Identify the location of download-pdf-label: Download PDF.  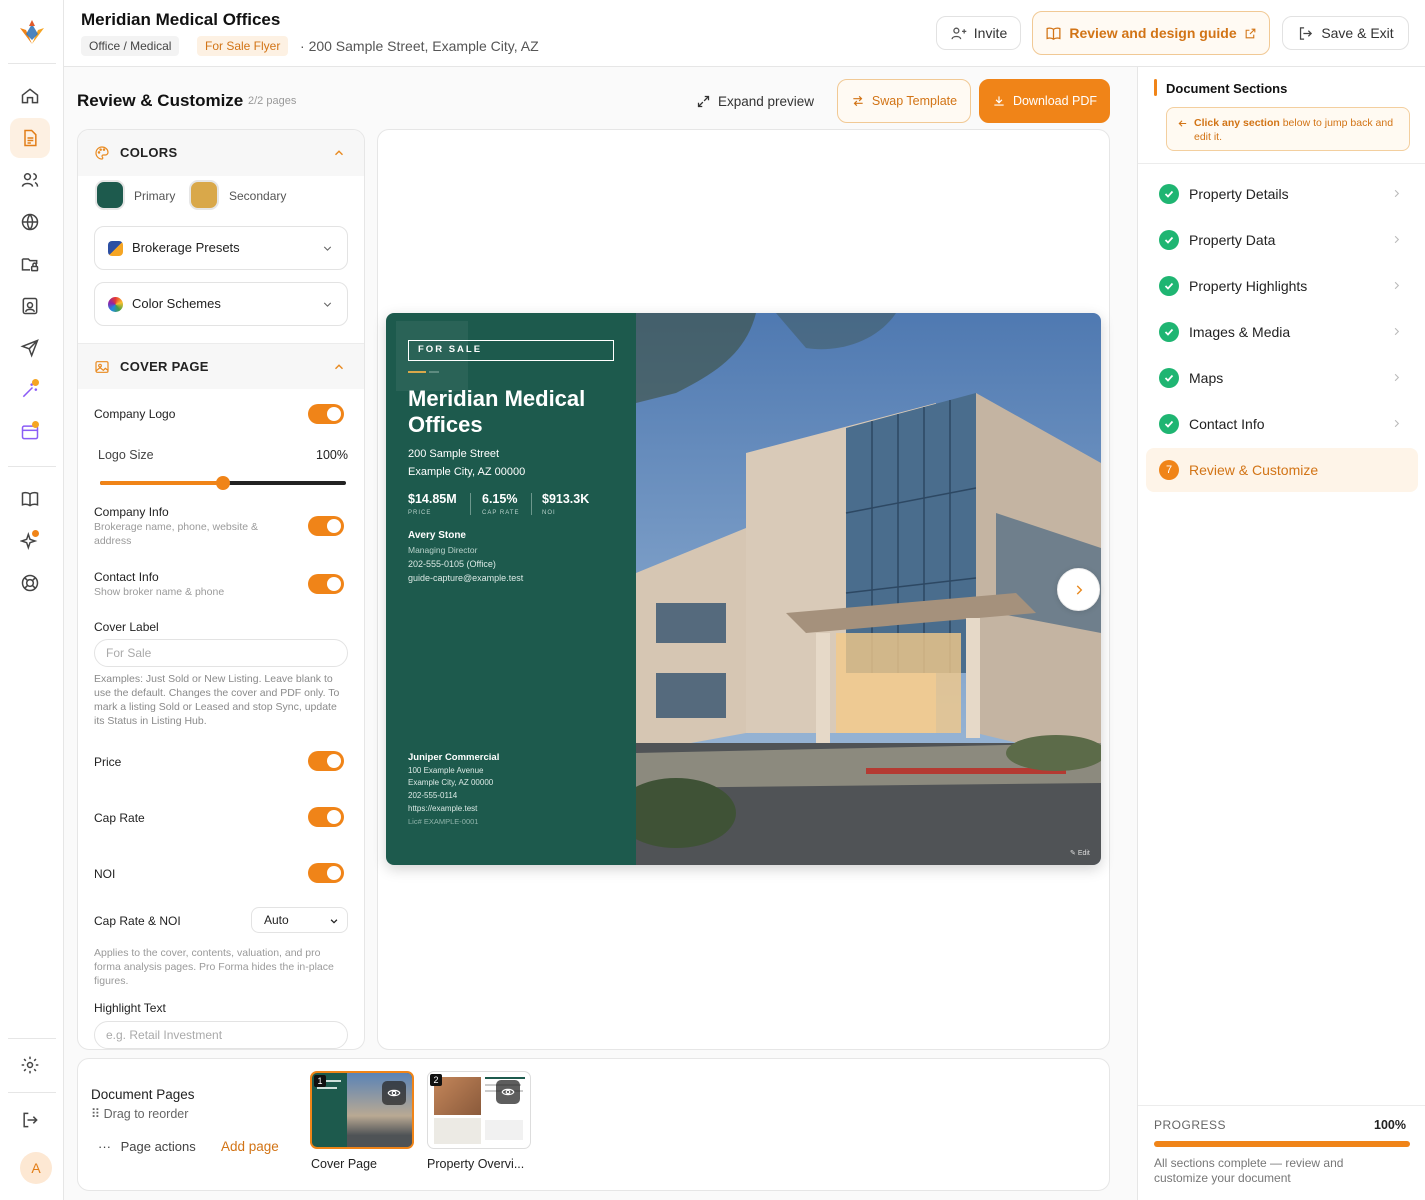
(1055, 101).